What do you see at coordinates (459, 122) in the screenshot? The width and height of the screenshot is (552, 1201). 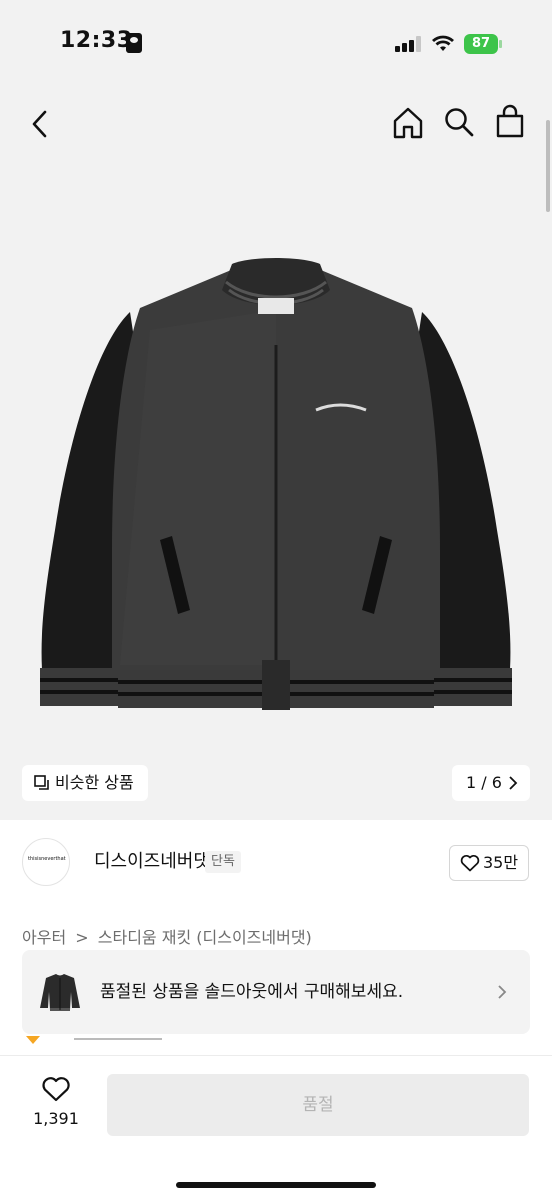 I see `search-icon` at bounding box center [459, 122].